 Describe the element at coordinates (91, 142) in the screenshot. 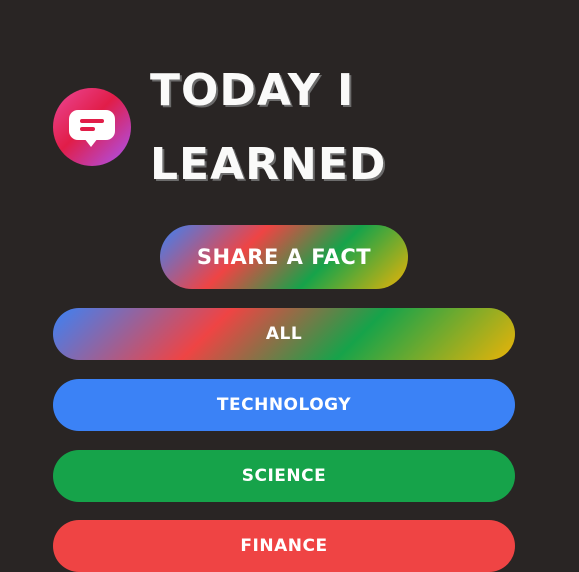

I see `bubble-tail` at that location.